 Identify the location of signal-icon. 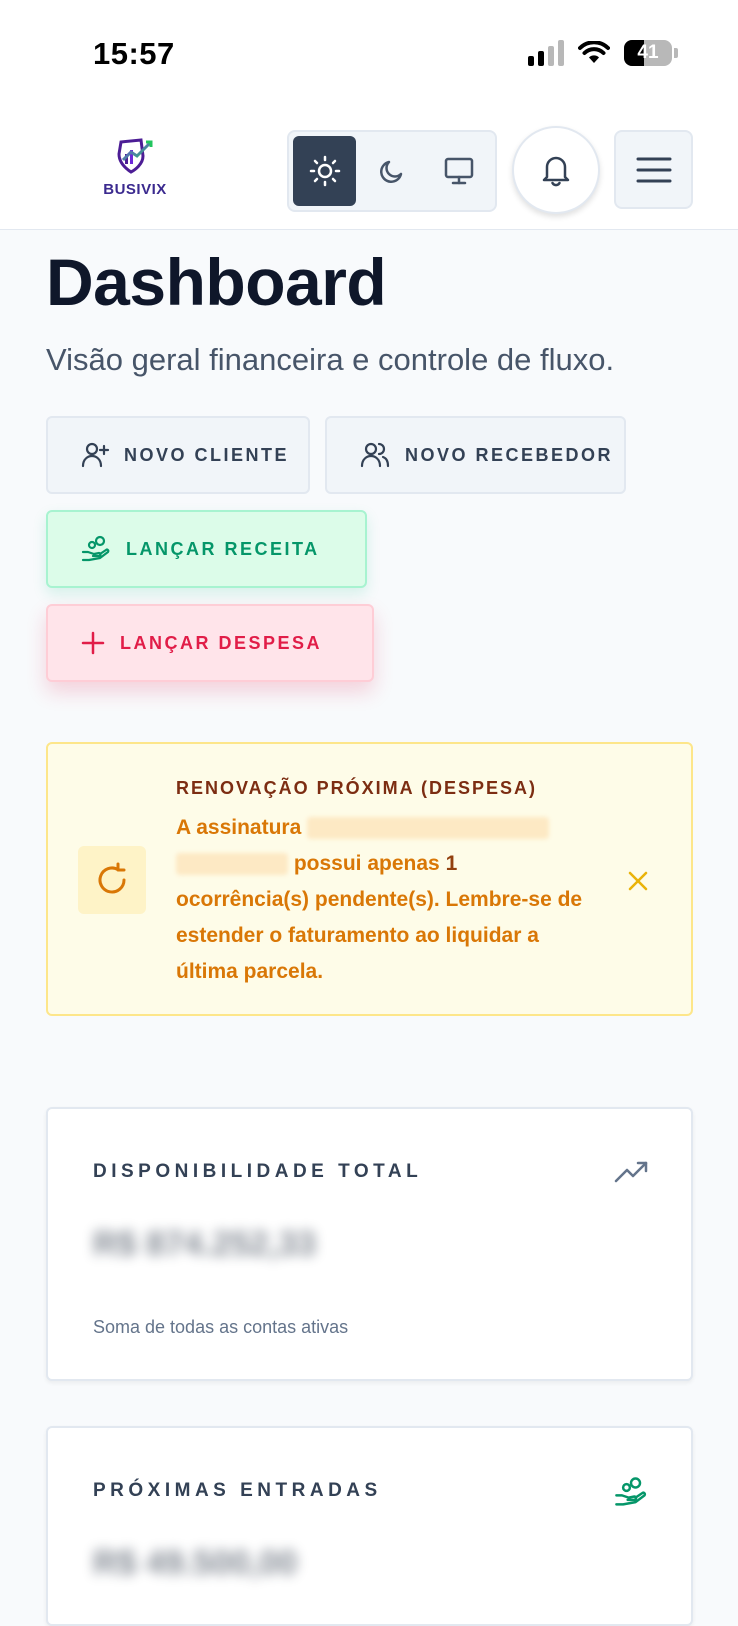
(546, 53).